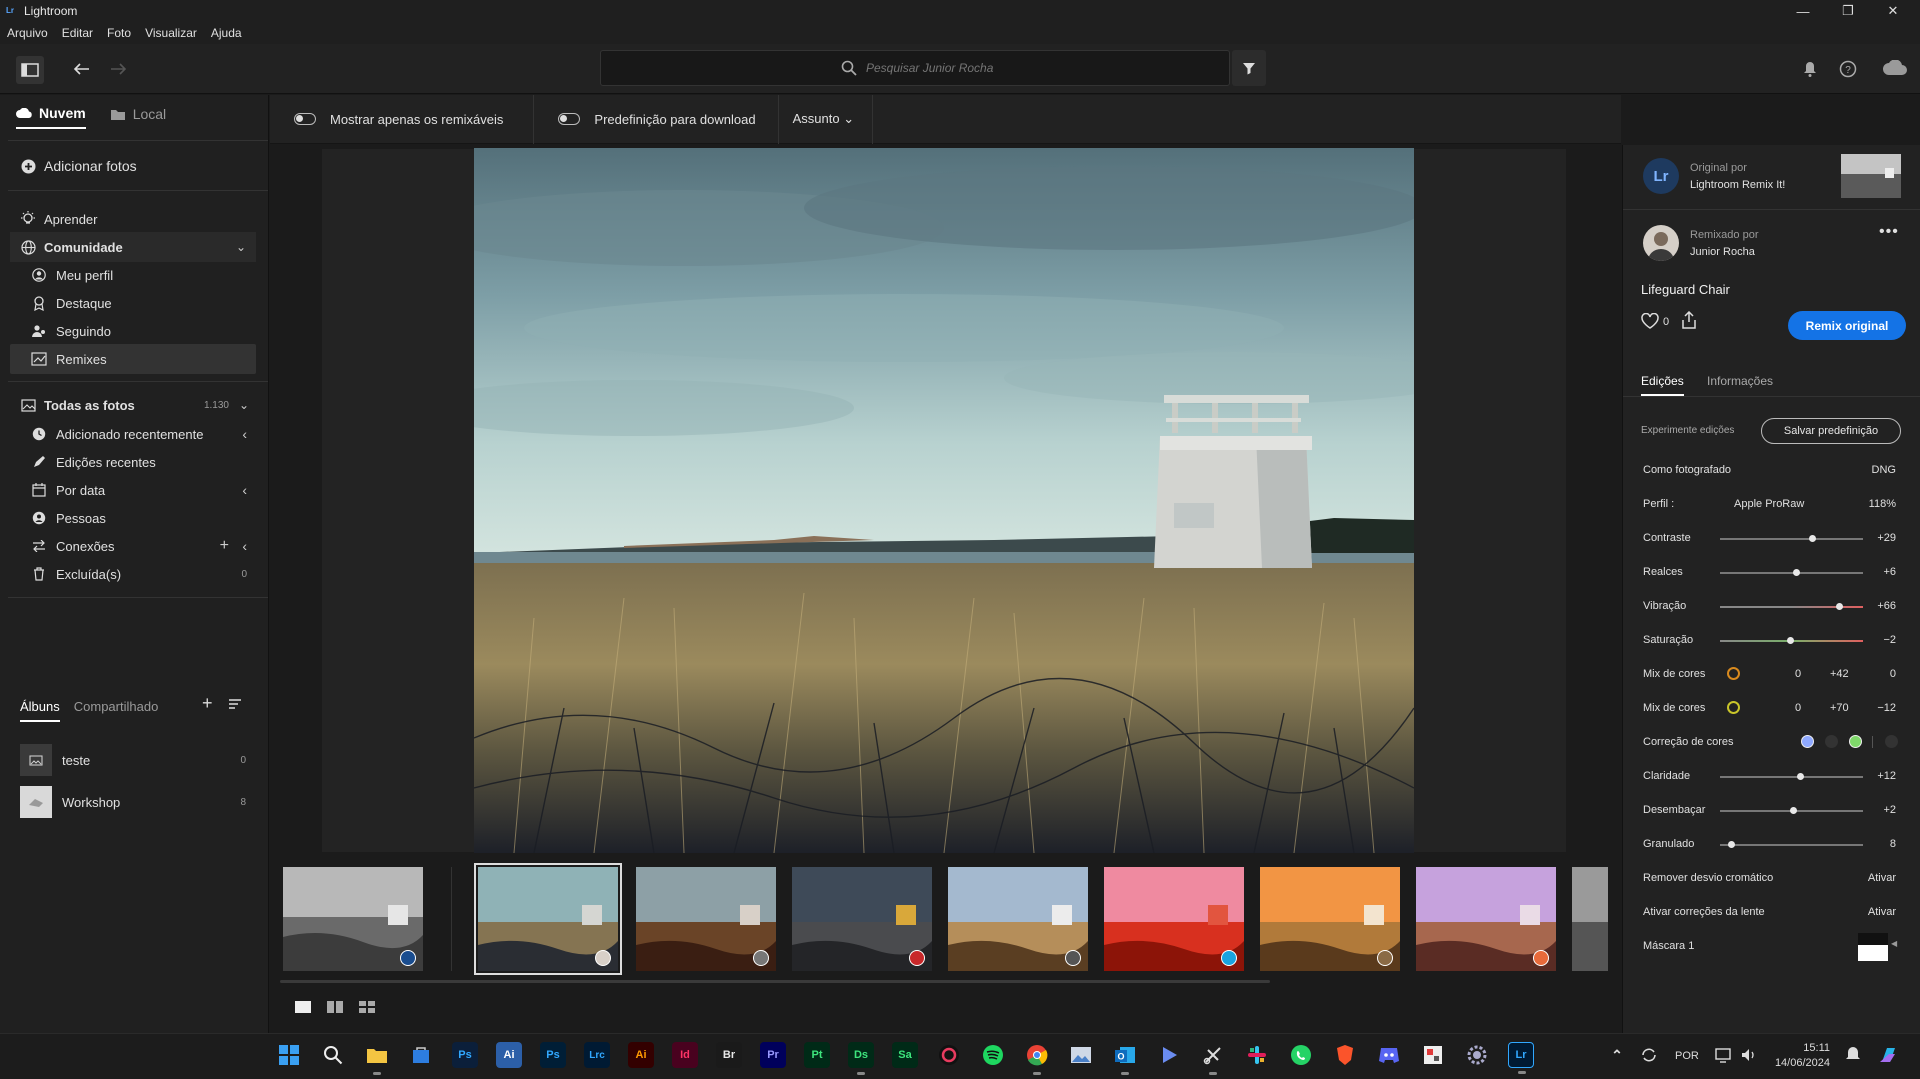 The width and height of the screenshot is (1920, 1079). What do you see at coordinates (1893, 11) in the screenshot?
I see `close-window-button: ✕` at bounding box center [1893, 11].